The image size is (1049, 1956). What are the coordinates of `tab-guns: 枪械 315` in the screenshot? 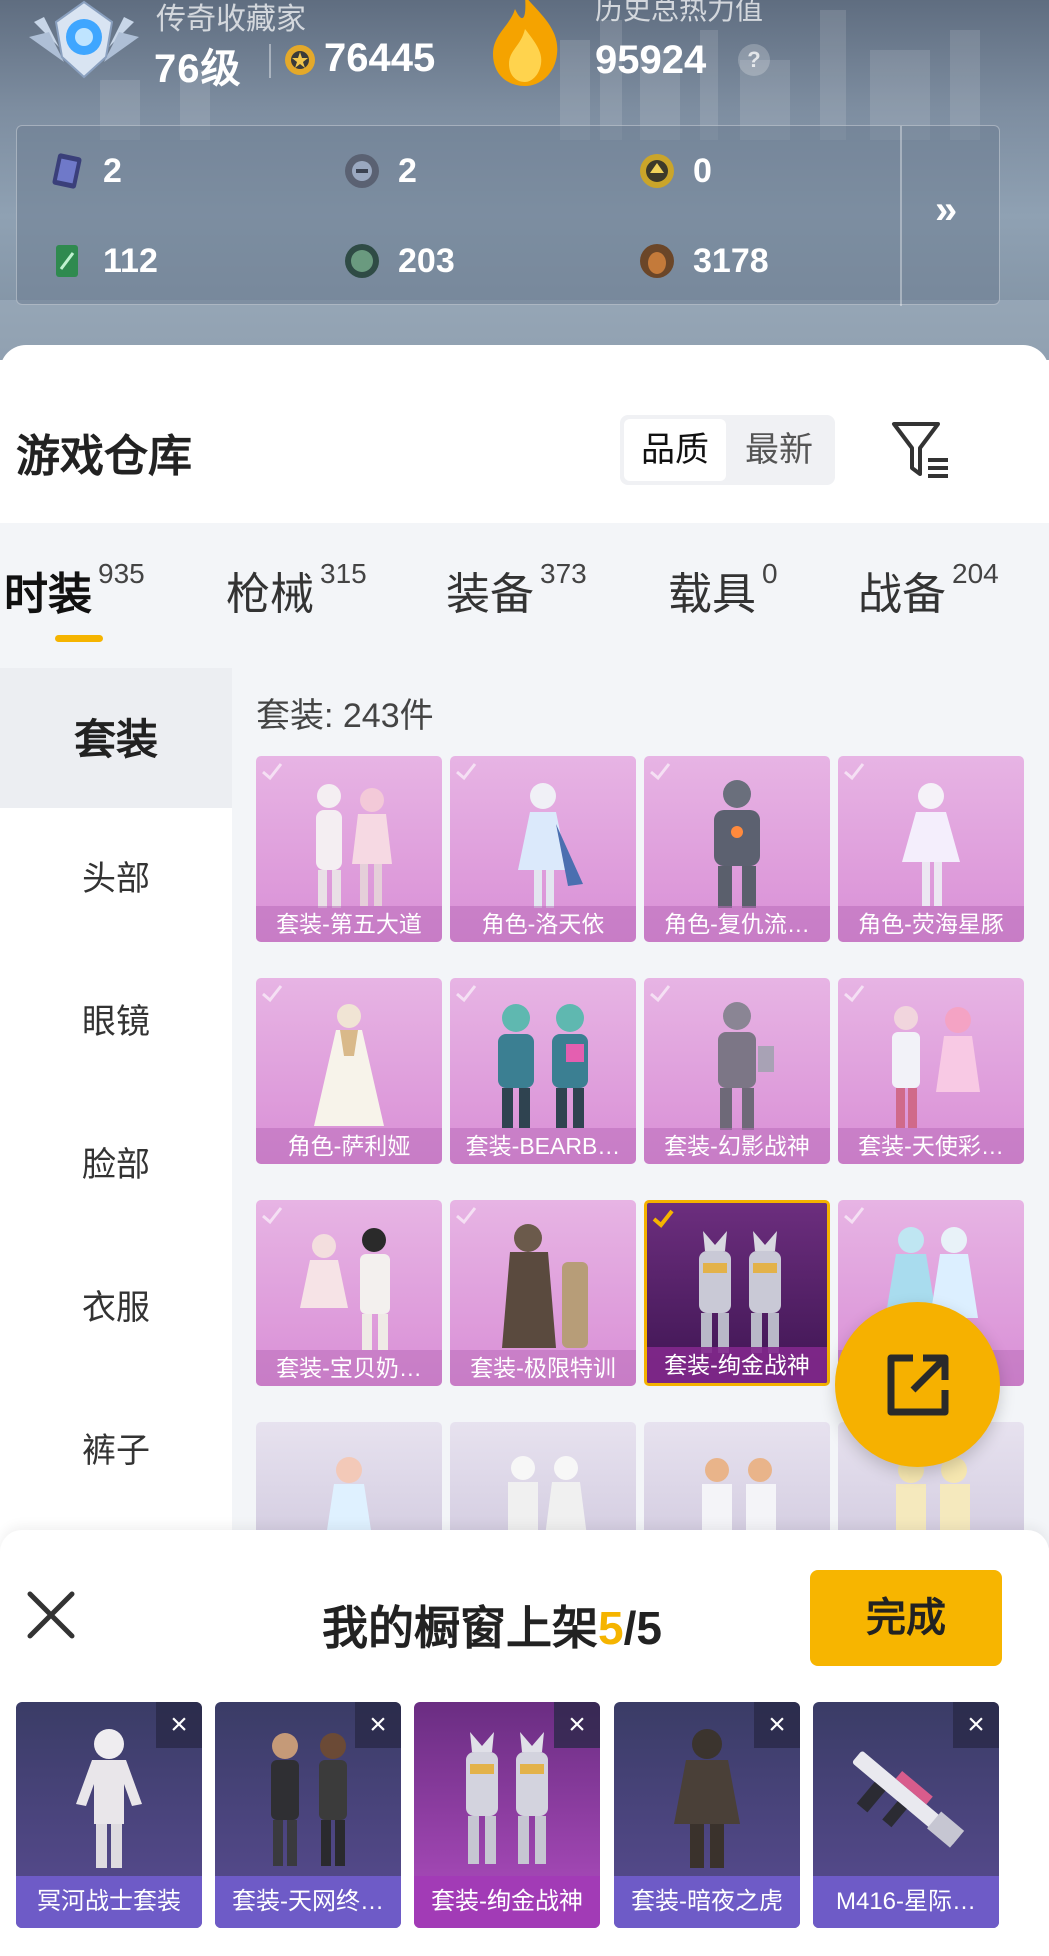 It's located at (296, 593).